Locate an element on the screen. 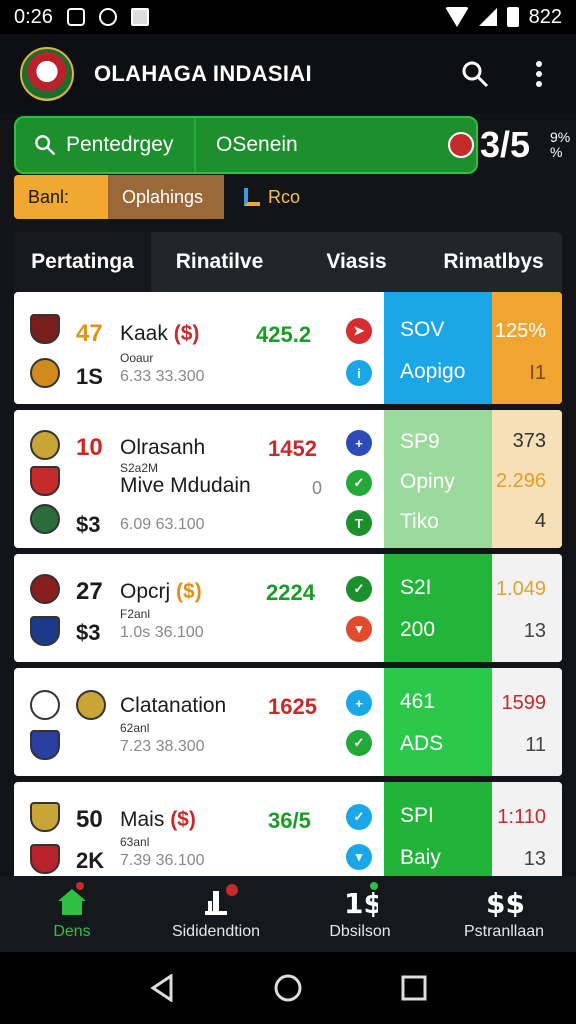 This screenshot has height=1024, width=576. status-time: 0:26 is located at coordinates (33, 16).